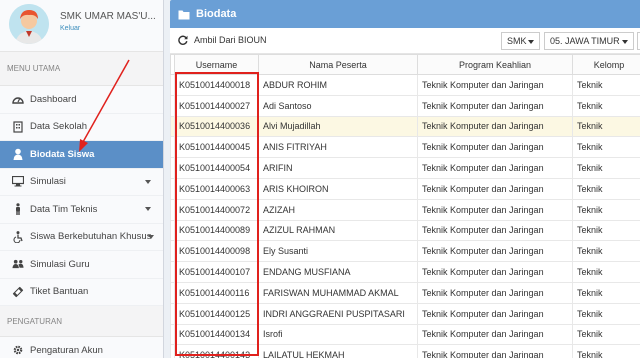 The image size is (640, 358). I want to click on building-icon, so click(18, 127).